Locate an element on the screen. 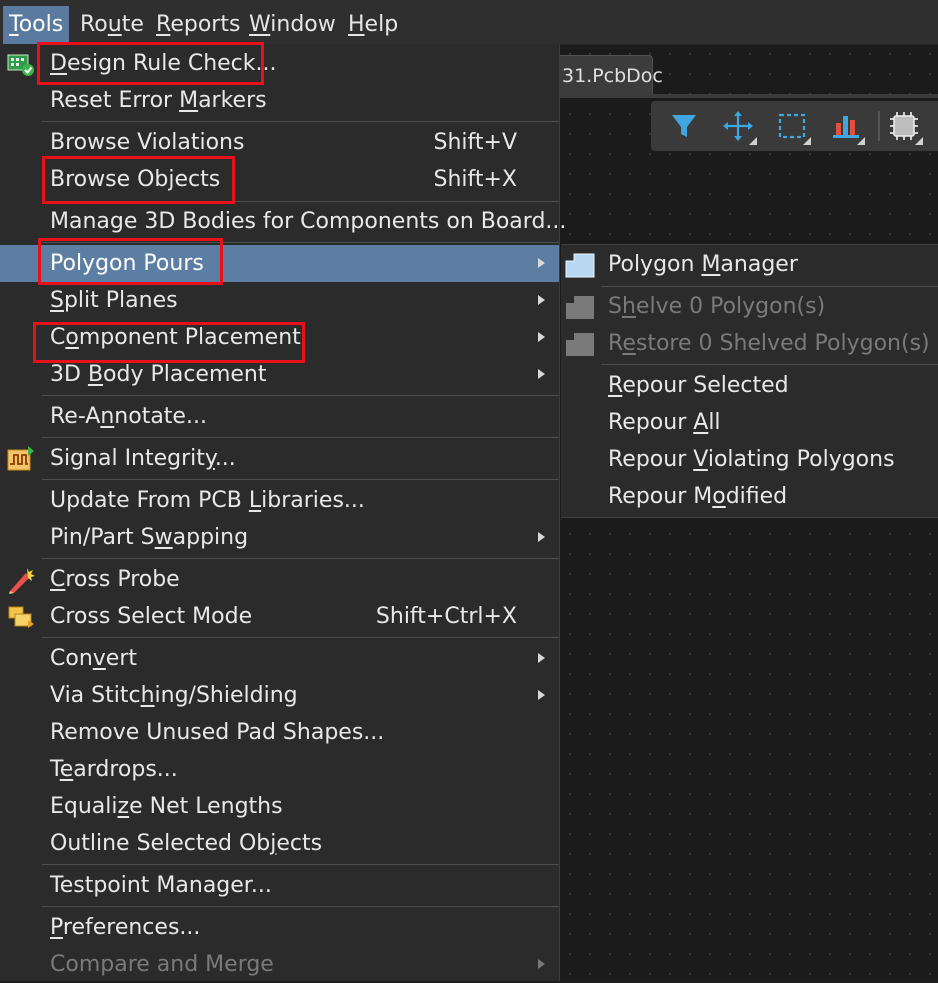  label-text: Compare and Merge is located at coordinates (162, 964).